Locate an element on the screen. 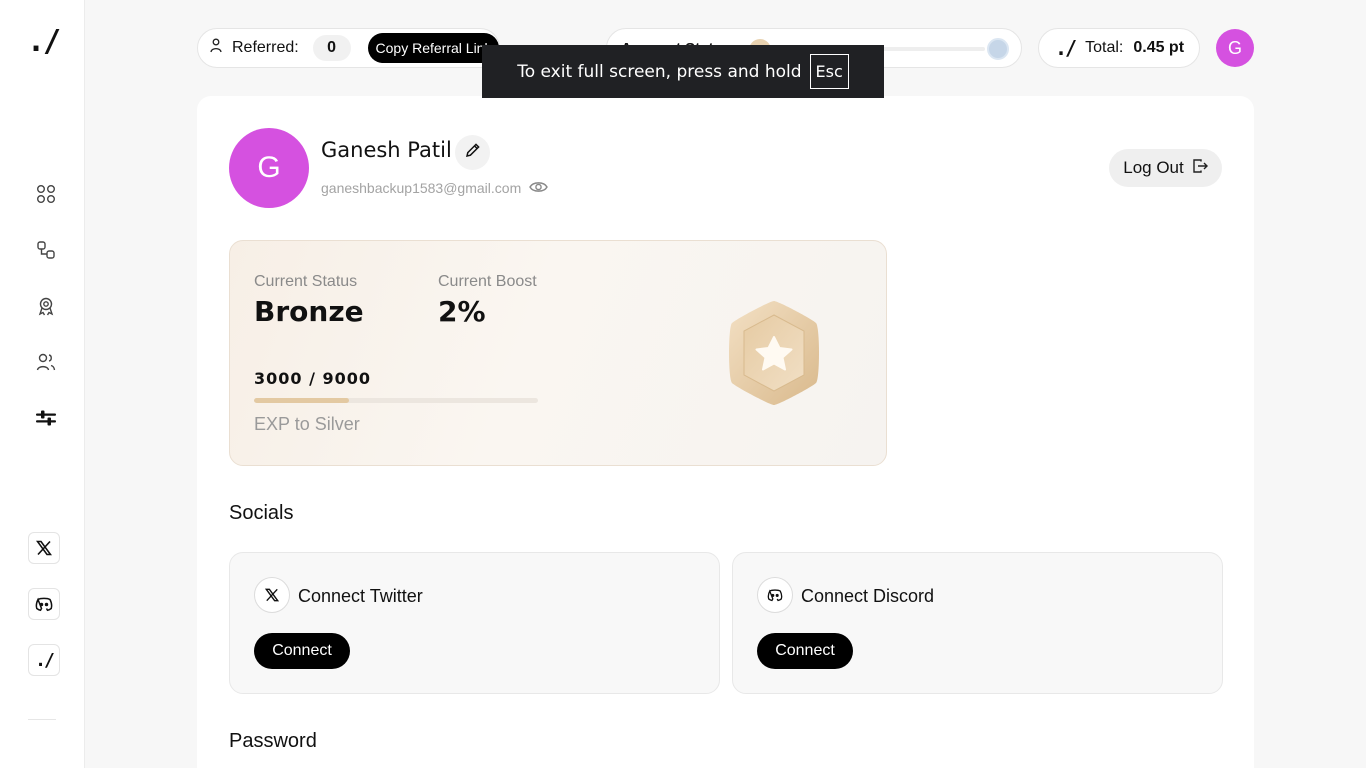  settings-icon is located at coordinates (46, 418).